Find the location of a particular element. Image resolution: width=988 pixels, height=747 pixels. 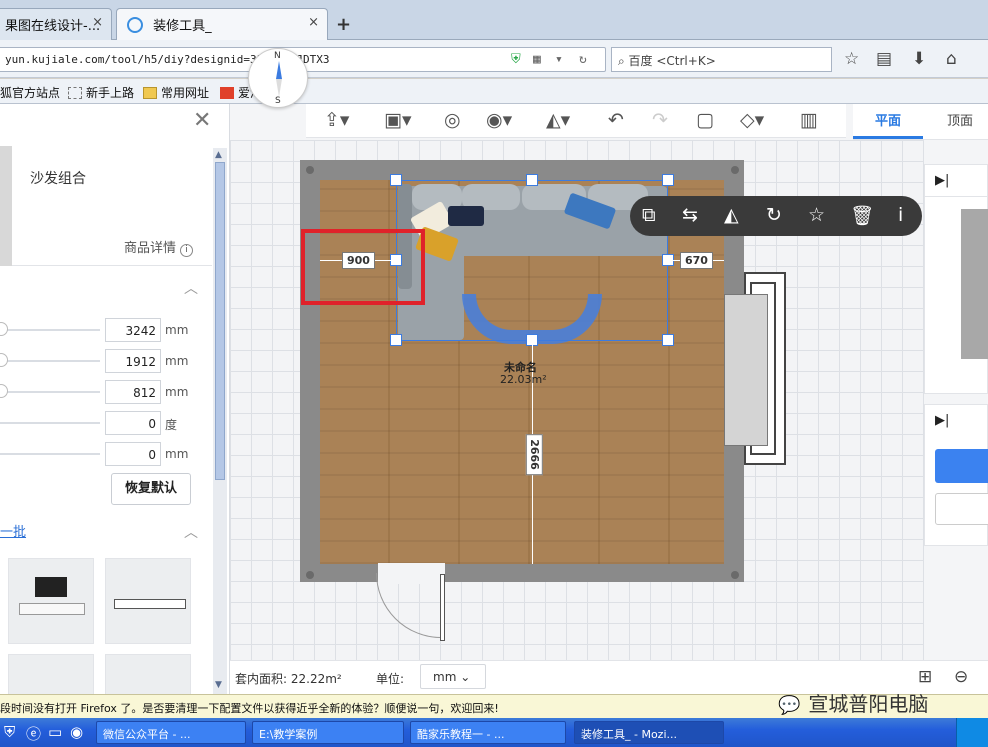

qr-code-icon: ▦ is located at coordinates (537, 59).